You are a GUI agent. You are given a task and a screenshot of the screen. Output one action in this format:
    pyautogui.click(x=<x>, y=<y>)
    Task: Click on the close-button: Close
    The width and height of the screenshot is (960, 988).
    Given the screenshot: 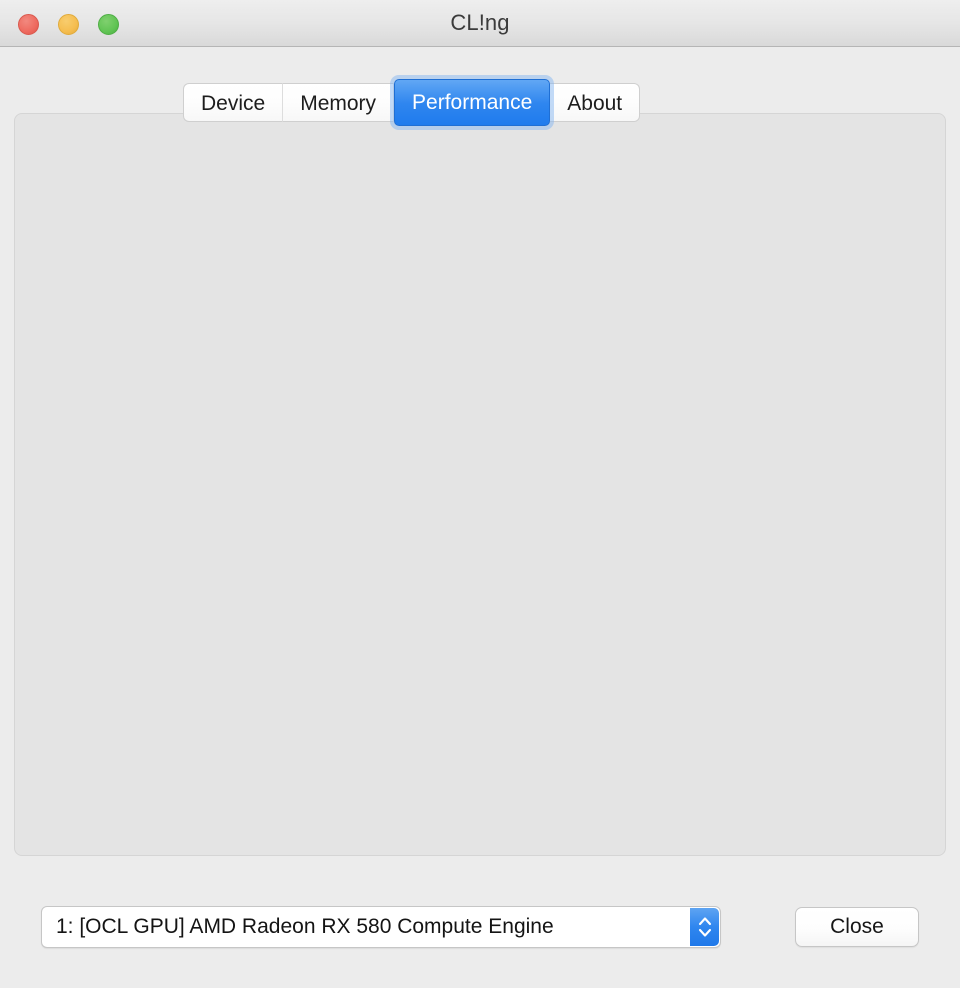 What is the action you would take?
    pyautogui.click(x=857, y=927)
    